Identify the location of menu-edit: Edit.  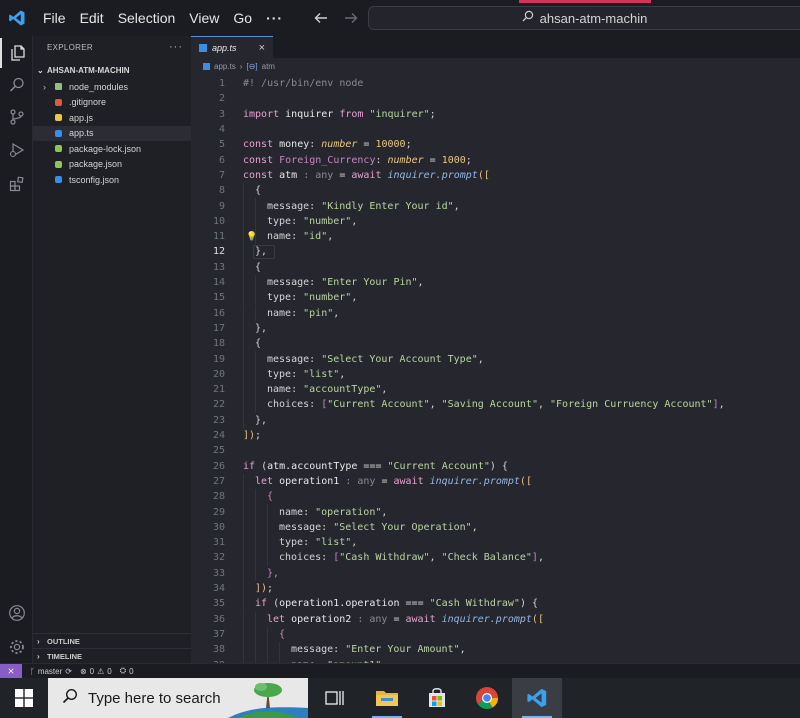
(92, 18).